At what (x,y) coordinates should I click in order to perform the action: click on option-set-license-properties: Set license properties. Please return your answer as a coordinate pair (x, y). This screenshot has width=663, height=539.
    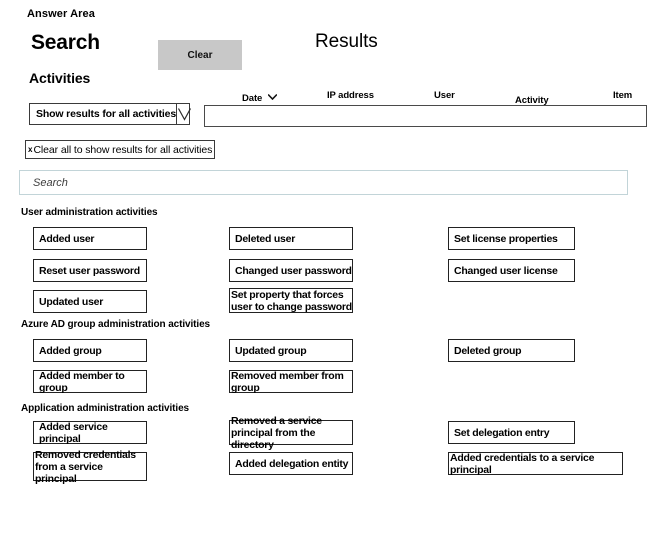
    Looking at the image, I should click on (511, 238).